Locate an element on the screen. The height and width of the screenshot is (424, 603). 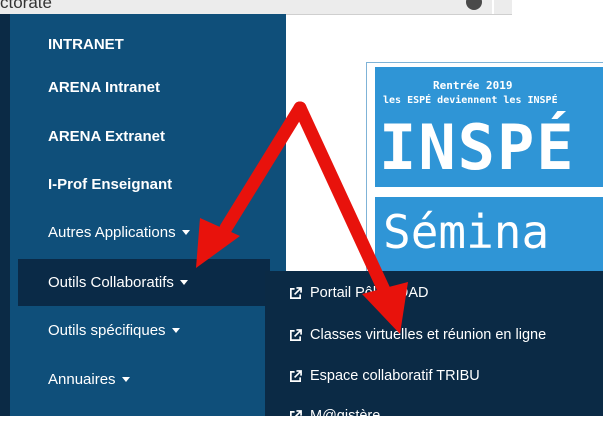
dropdown-item-label: Portail Pôle FOAD is located at coordinates (369, 293).